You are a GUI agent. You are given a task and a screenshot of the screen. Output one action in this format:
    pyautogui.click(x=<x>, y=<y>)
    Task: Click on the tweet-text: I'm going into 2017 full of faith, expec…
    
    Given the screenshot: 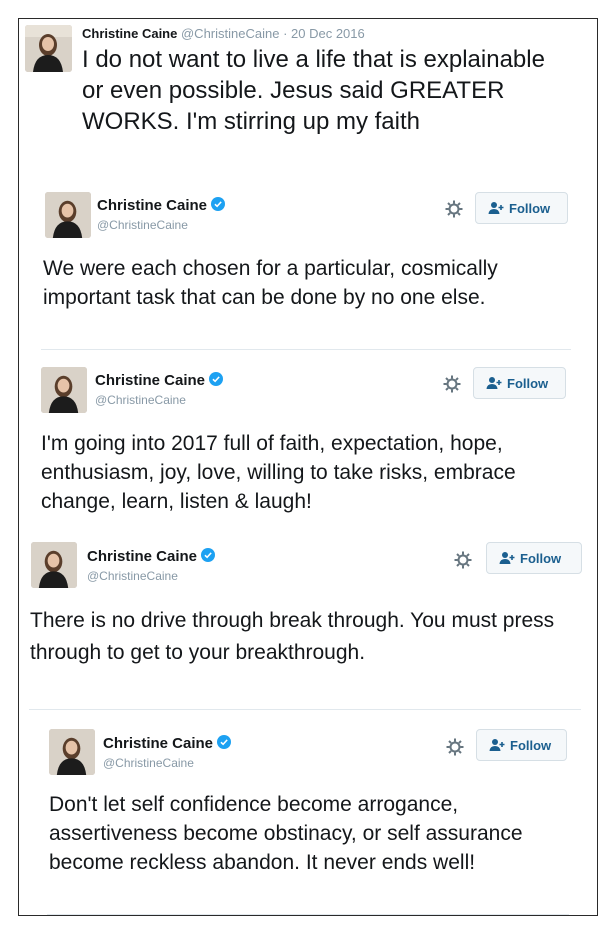 What is the action you would take?
    pyautogui.click(x=278, y=472)
    